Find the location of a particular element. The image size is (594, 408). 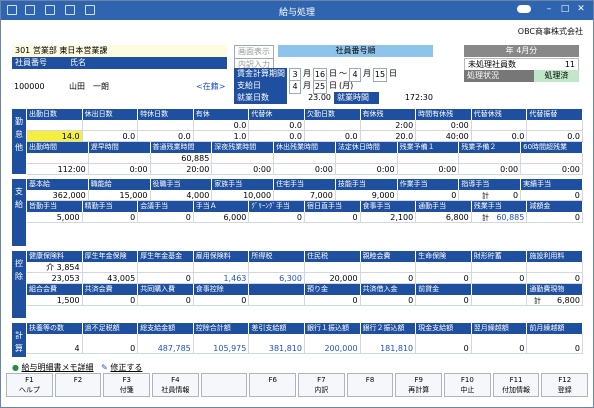

minimize-button: – is located at coordinates (549, 9).